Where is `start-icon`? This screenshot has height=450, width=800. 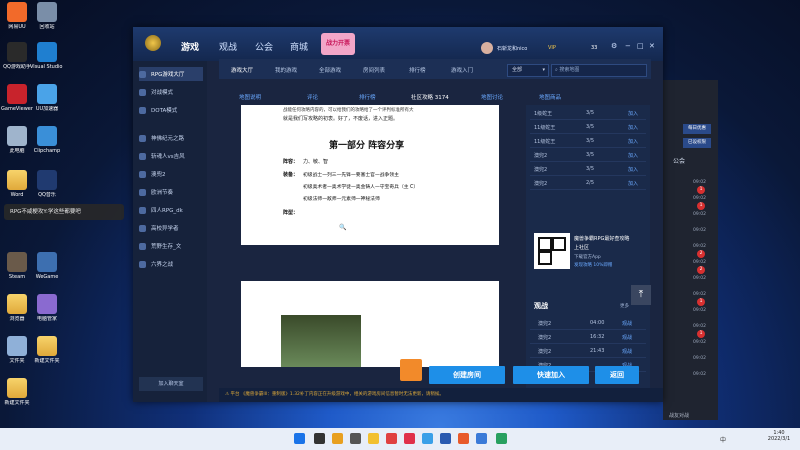
start-icon is located at coordinates (299, 438).